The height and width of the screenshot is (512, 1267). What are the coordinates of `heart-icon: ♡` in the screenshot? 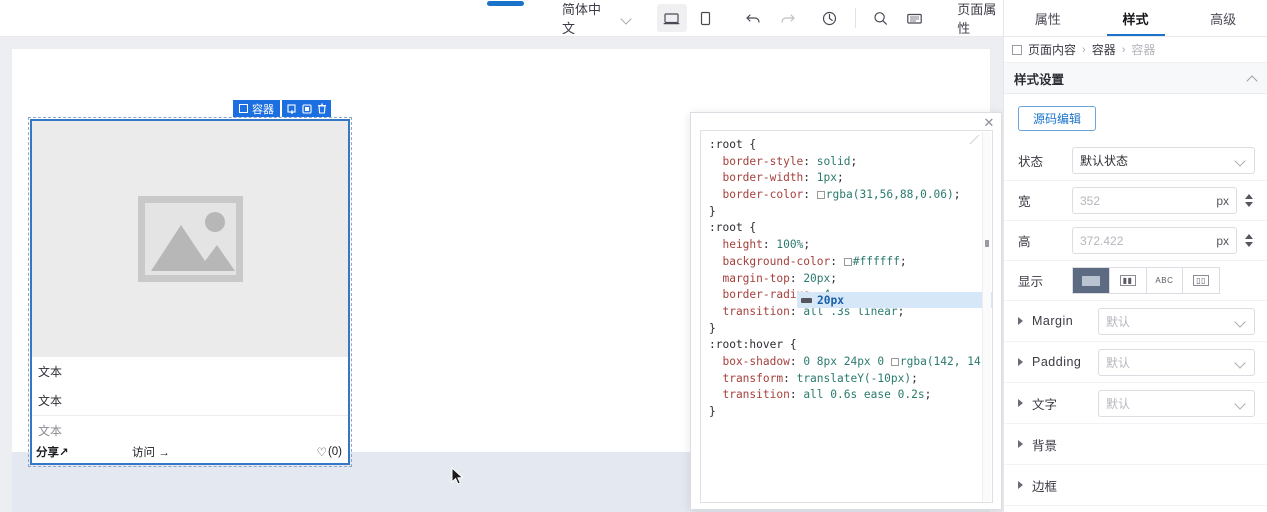 It's located at (321, 453).